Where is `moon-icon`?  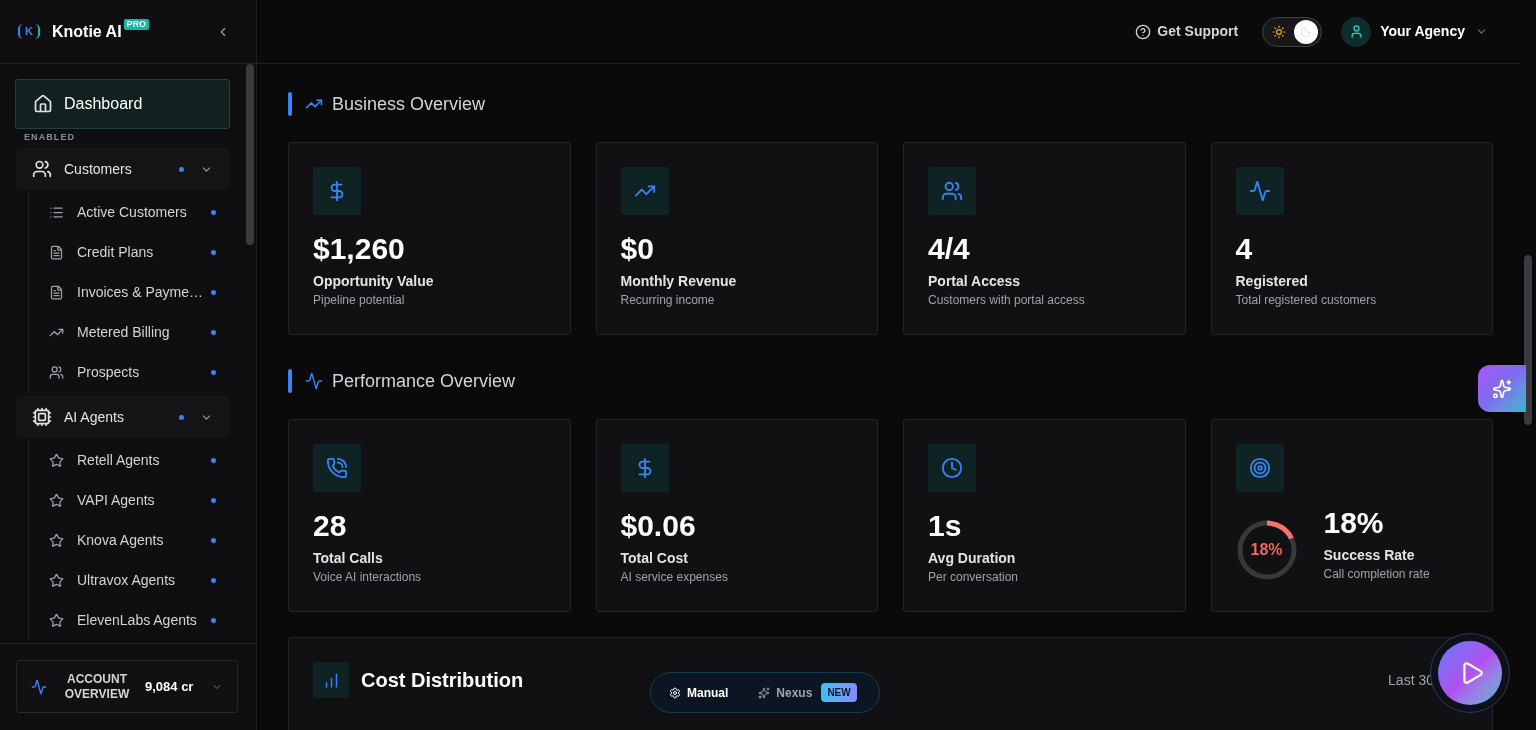 moon-icon is located at coordinates (1306, 31).